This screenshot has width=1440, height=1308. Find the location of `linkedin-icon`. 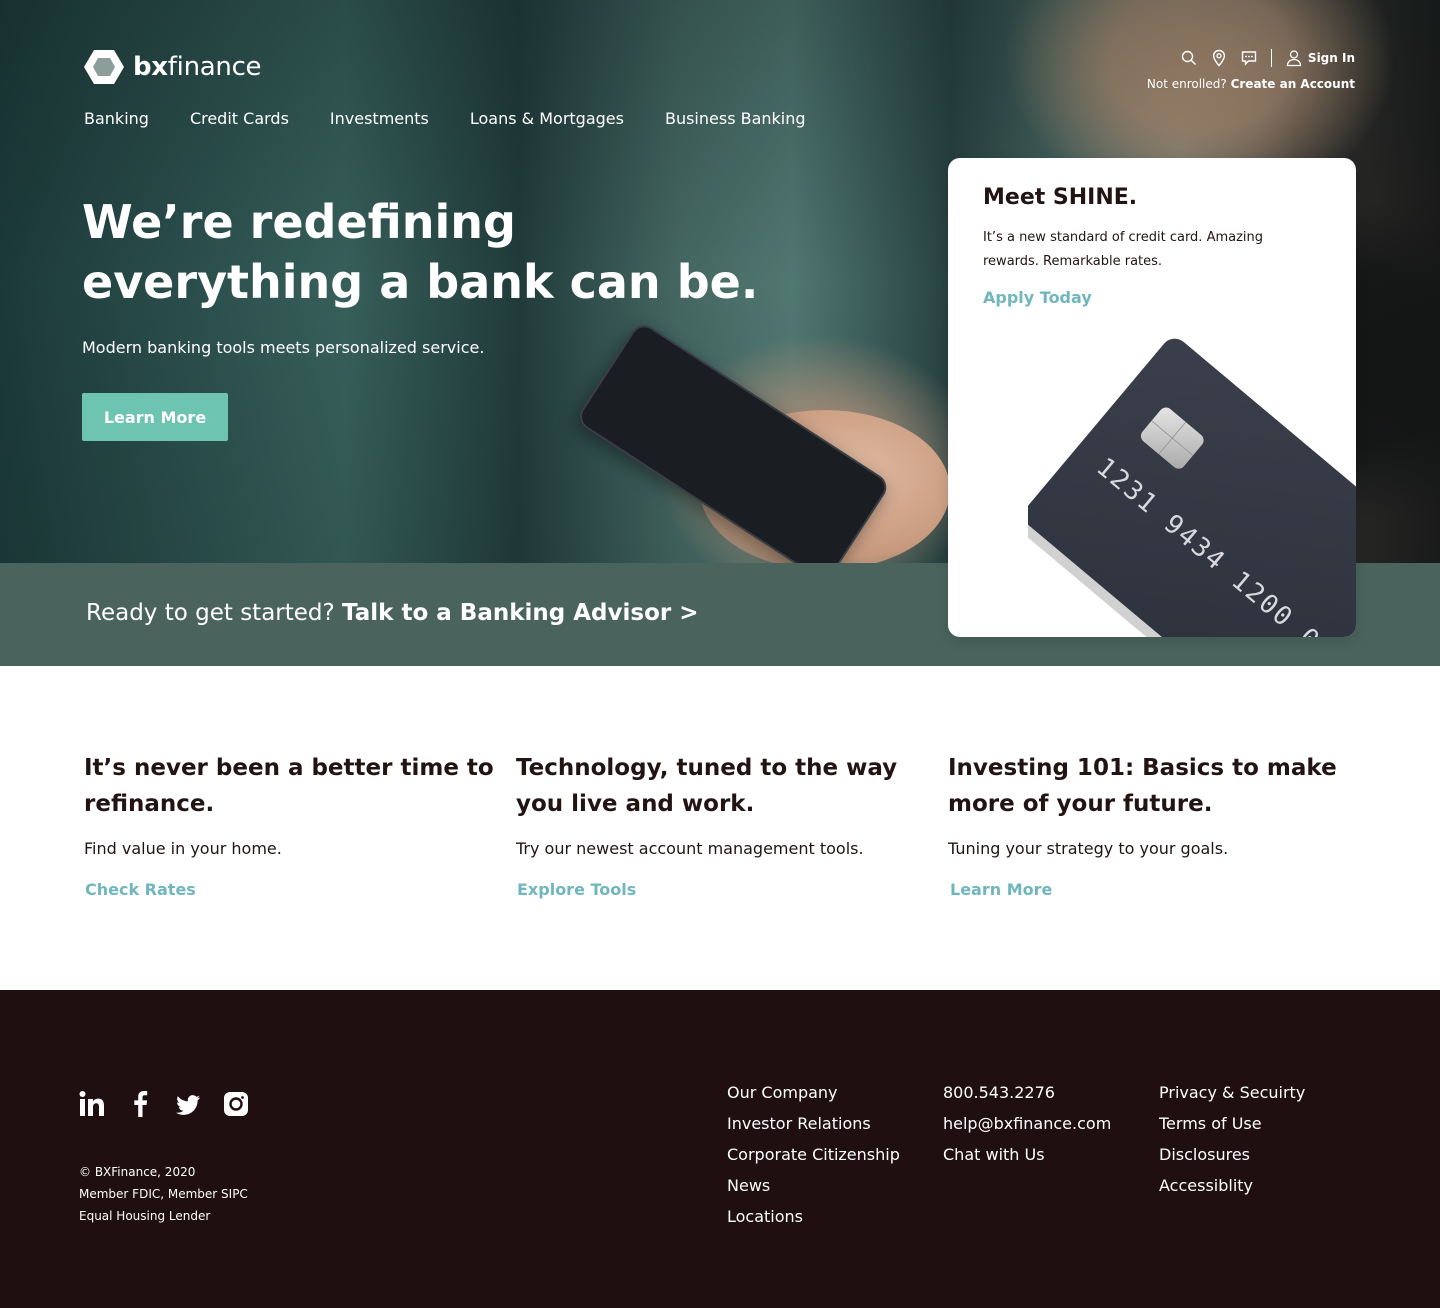

linkedin-icon is located at coordinates (92, 1104).